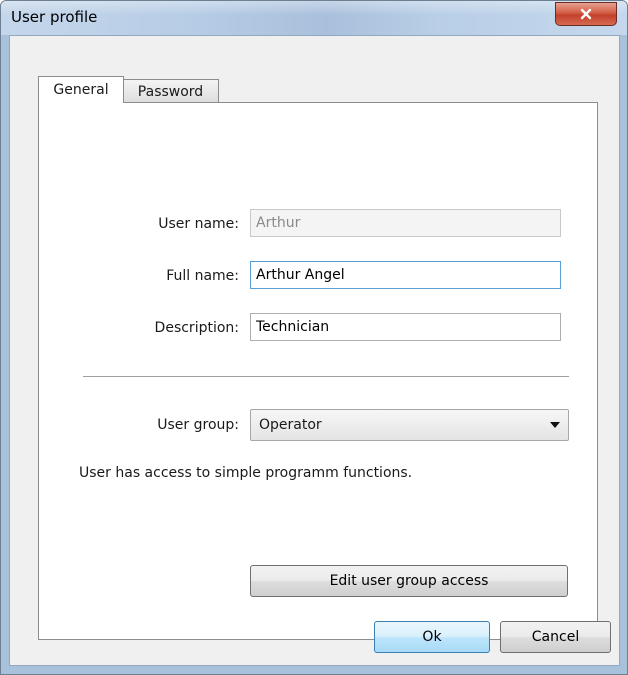  Describe the element at coordinates (409, 425) in the screenshot. I see `user-group-select: Operator` at that location.